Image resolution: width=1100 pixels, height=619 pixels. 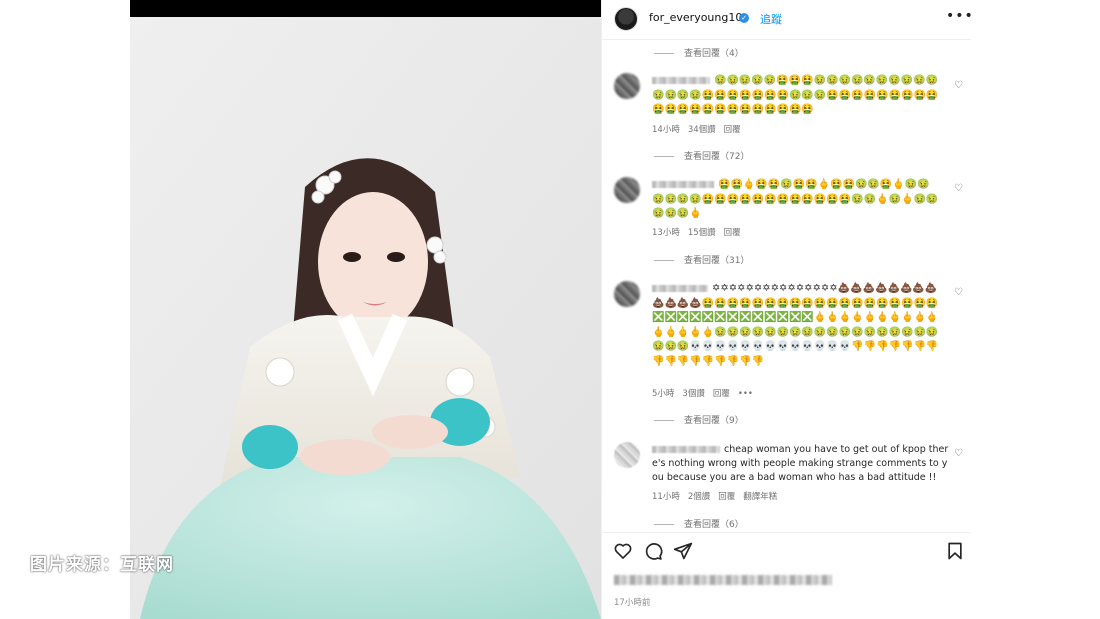 What do you see at coordinates (955, 551) in the screenshot?
I see `bookmark-icon` at bounding box center [955, 551].